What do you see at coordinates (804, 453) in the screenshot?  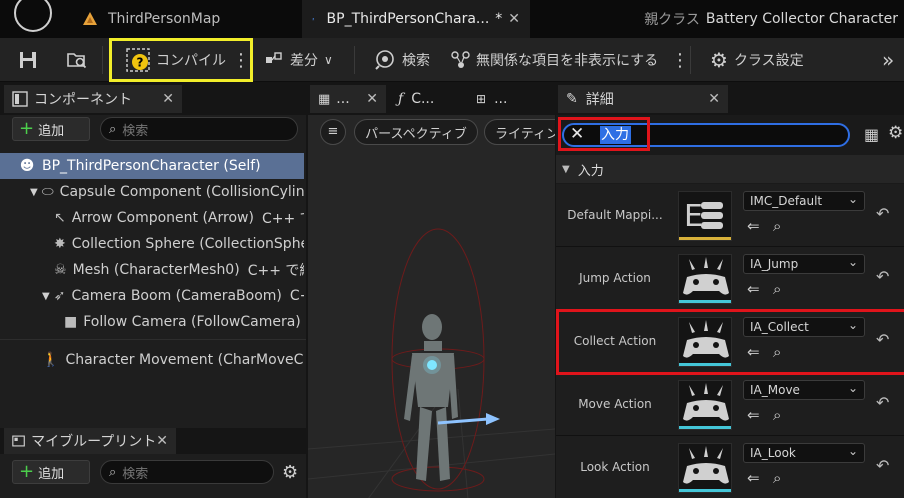 I see `asset-dropdown: IA_Look ⌄` at bounding box center [804, 453].